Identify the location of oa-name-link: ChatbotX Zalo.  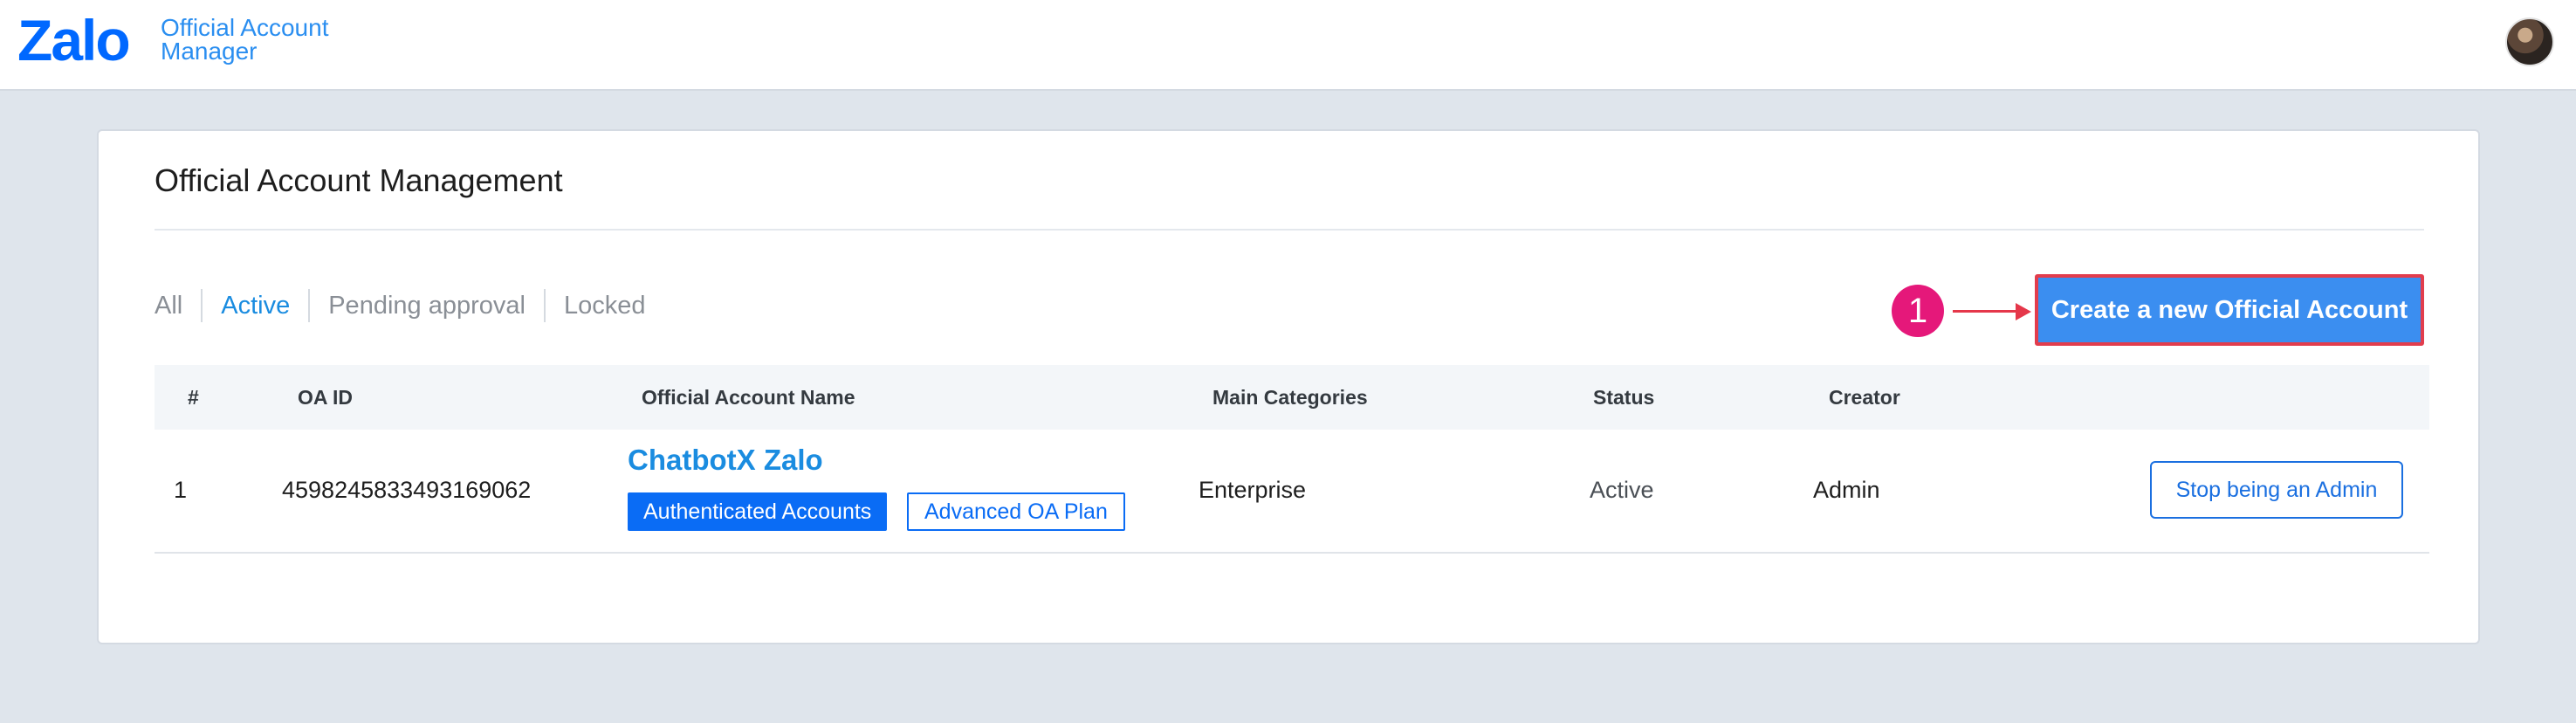
(725, 460).